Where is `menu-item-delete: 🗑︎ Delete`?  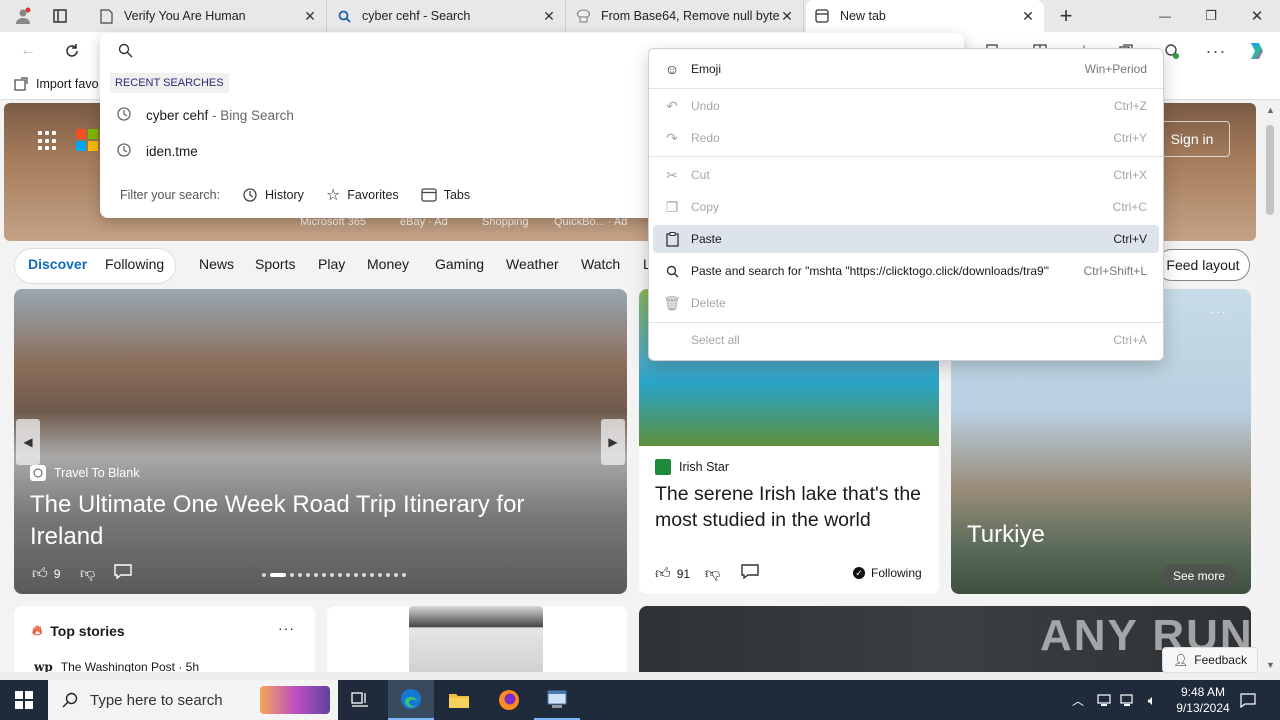
menu-item-delete: 🗑︎ Delete is located at coordinates (906, 303).